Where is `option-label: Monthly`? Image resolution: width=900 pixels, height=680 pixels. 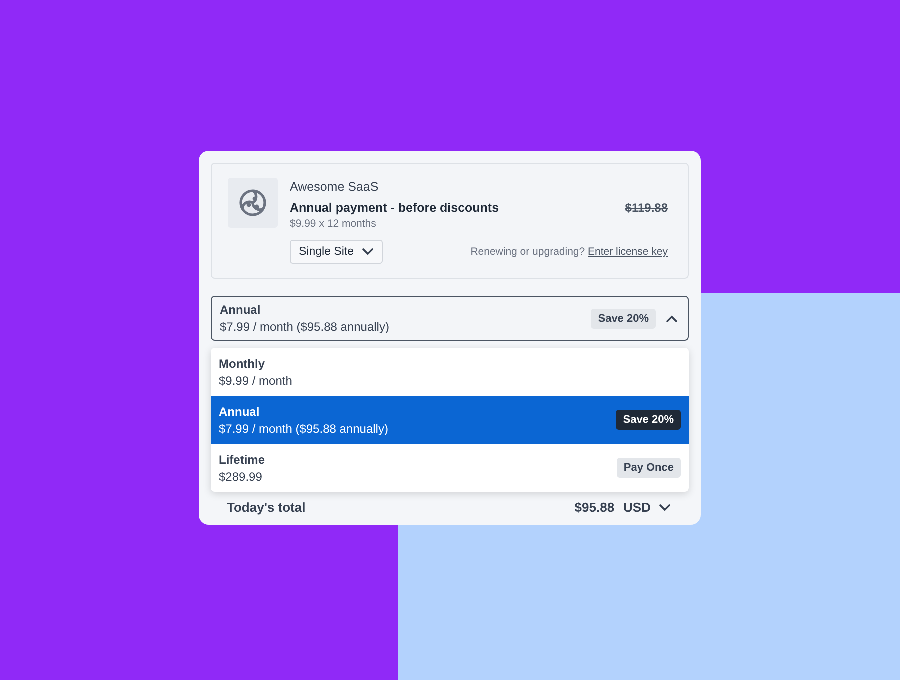
option-label: Monthly is located at coordinates (242, 363).